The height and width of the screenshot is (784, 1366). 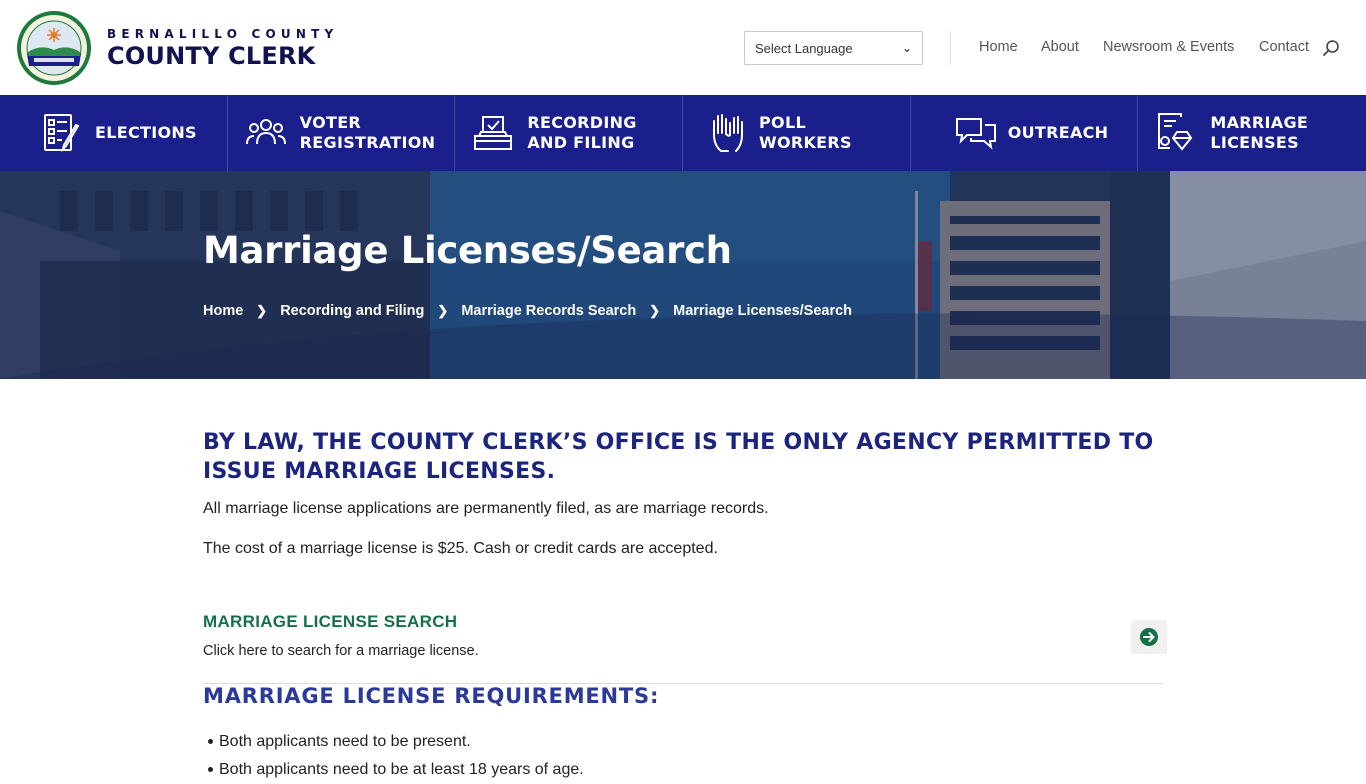 I want to click on ballot-box-icon, so click(x=493, y=133).